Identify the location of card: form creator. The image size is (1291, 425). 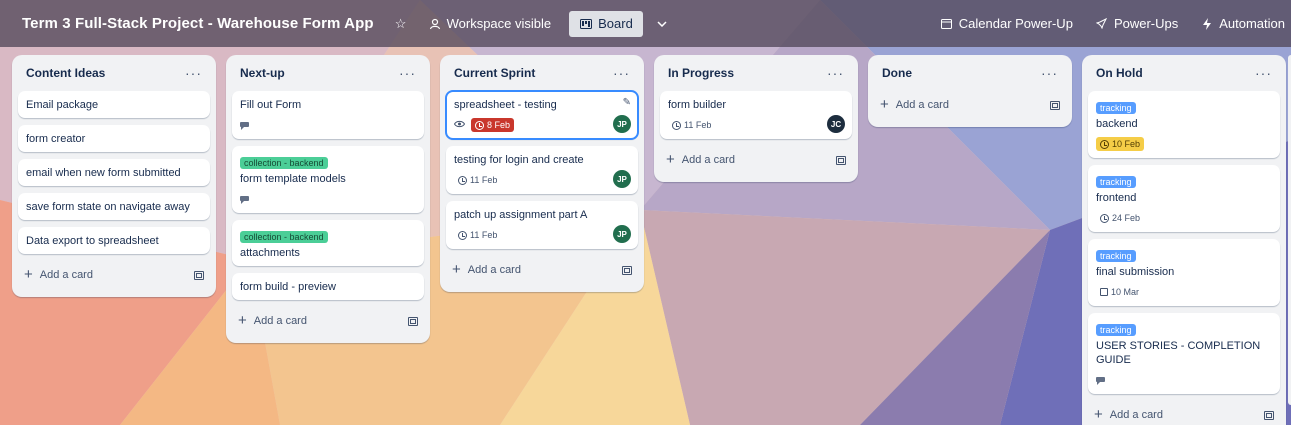
(114, 138).